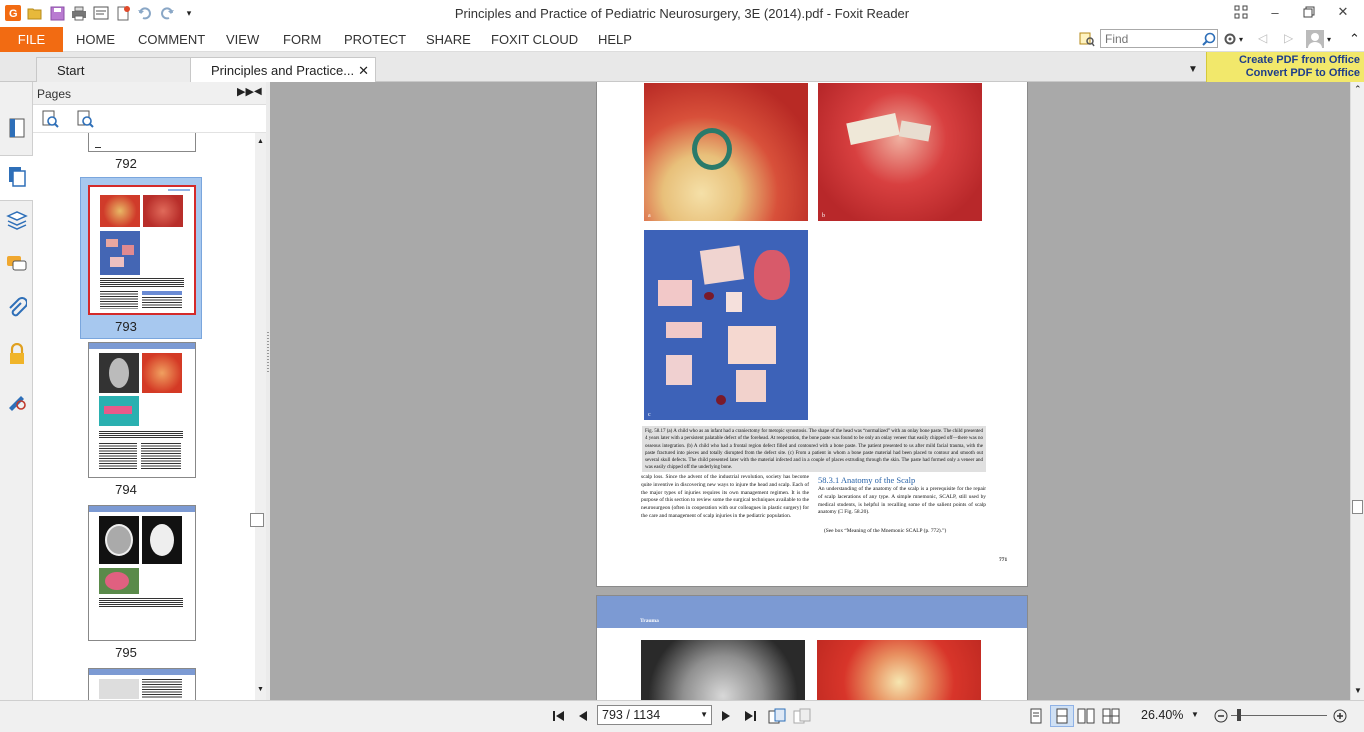 This screenshot has height=732, width=1364. I want to click on collapse-ribbon-icon: ⌃, so click(1354, 39).